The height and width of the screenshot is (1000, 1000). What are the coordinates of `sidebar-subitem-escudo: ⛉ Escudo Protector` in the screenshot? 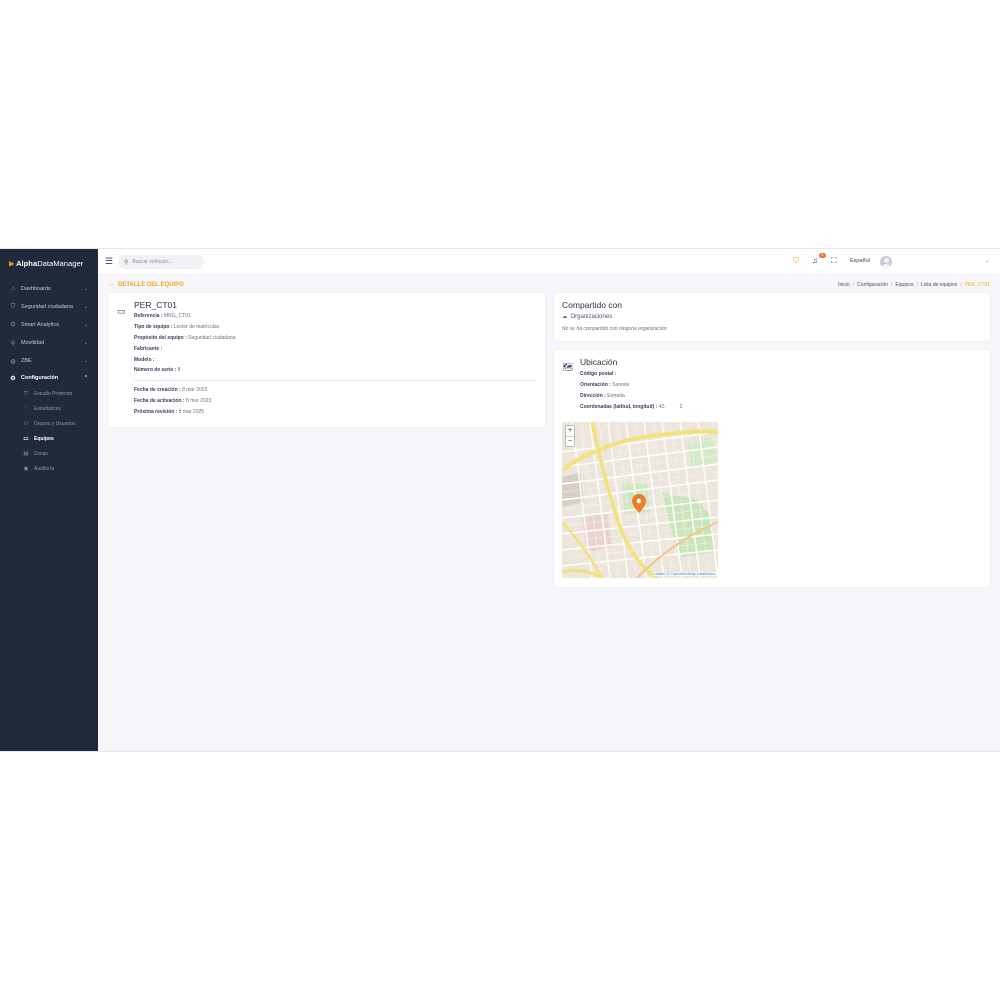 It's located at (49, 394).